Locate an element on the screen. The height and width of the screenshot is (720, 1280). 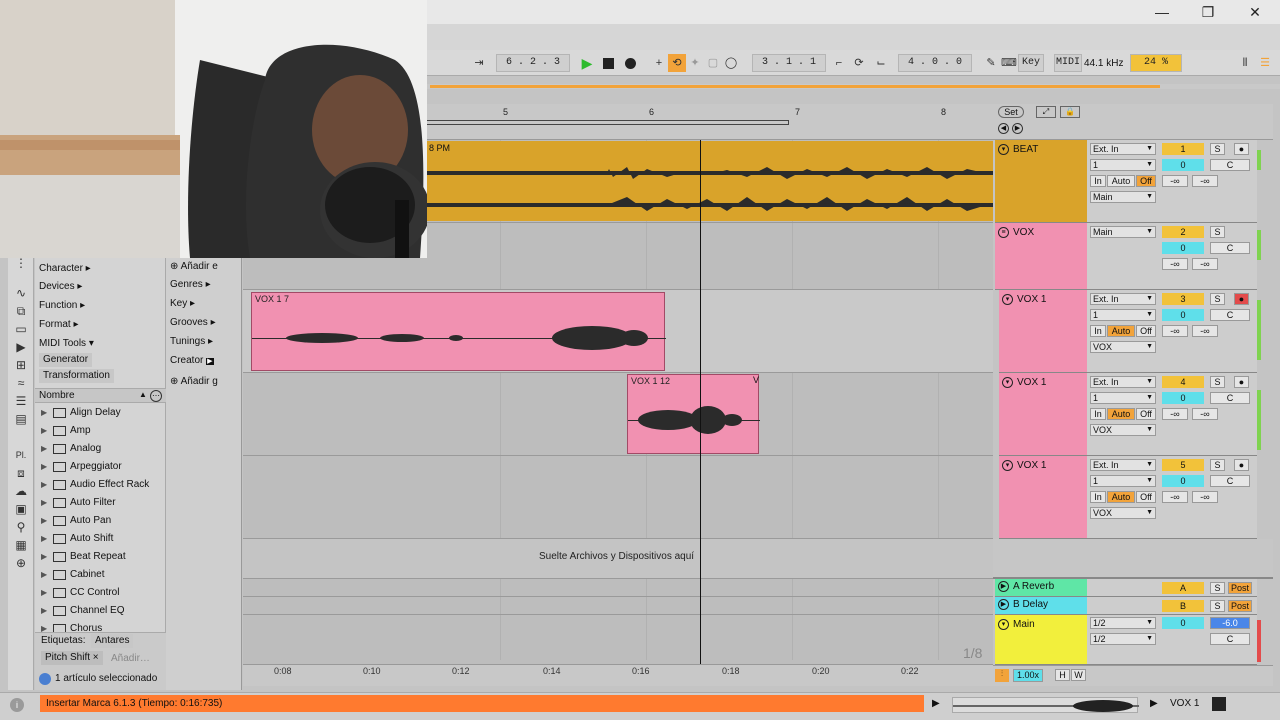
midi-effects-icon: ☰ is located at coordinates (21, 401).